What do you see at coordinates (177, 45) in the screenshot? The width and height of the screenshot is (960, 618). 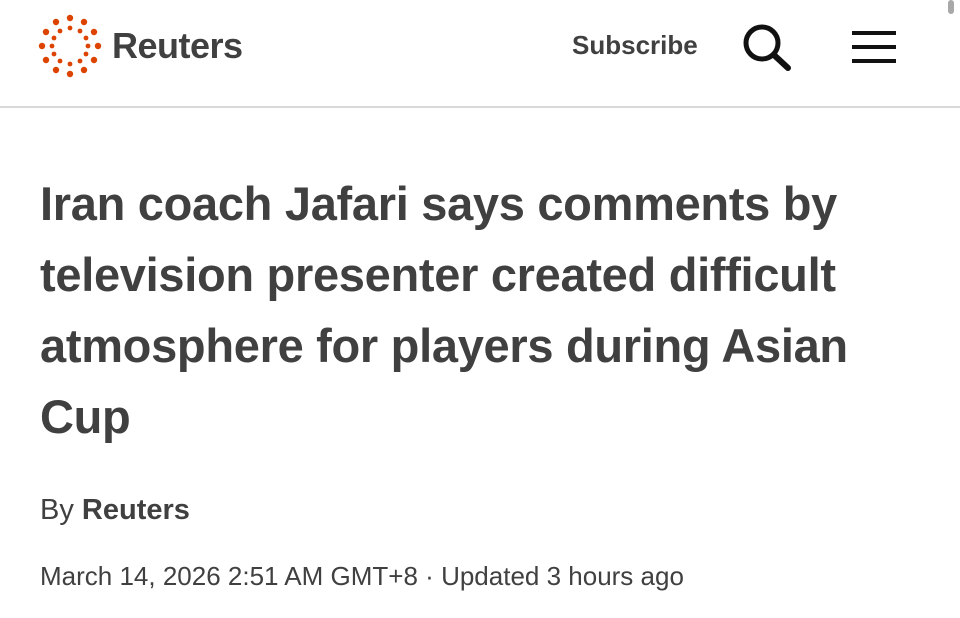 I see `logo-text: Reuters` at bounding box center [177, 45].